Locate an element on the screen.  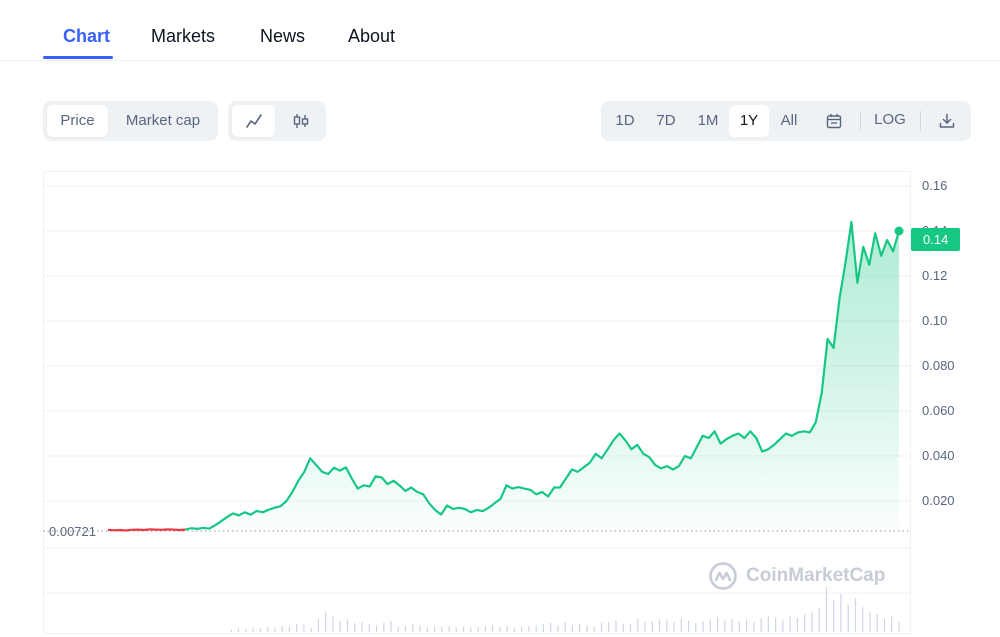
coinmarketcap-watermark: CoinMarketCap is located at coordinates (796, 576).